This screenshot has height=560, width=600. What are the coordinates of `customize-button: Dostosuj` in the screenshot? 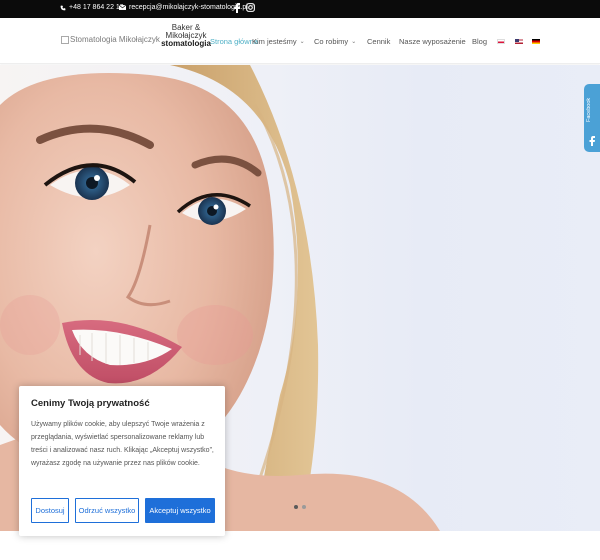 It's located at (50, 510).